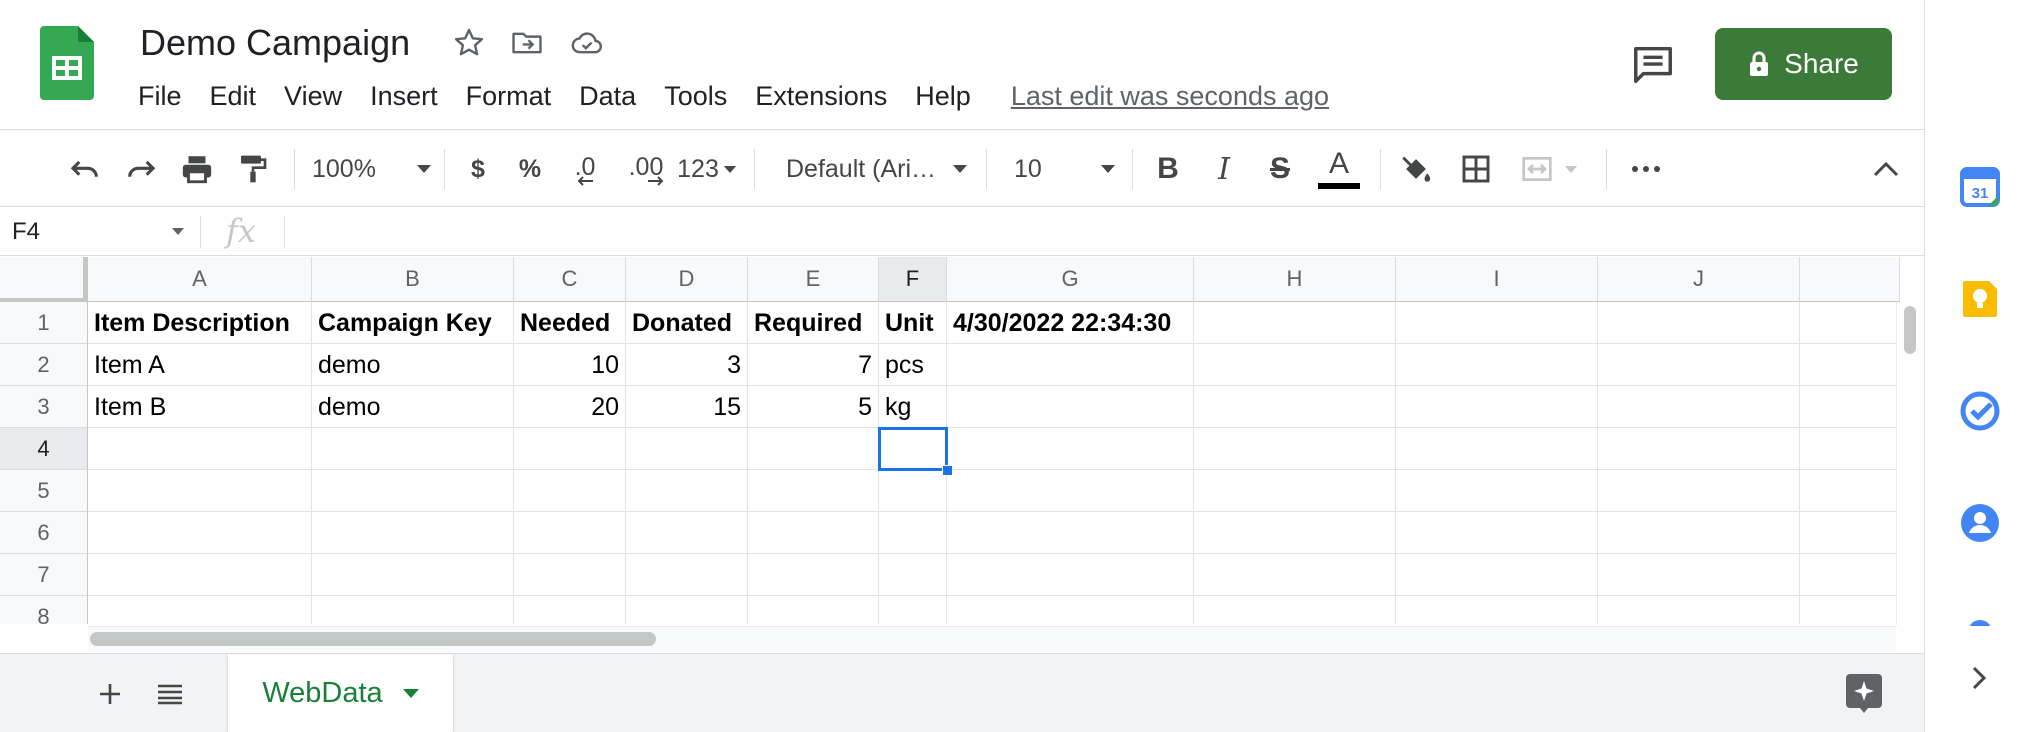  Describe the element at coordinates (233, 96) in the screenshot. I see `menu-edit: Edit` at that location.